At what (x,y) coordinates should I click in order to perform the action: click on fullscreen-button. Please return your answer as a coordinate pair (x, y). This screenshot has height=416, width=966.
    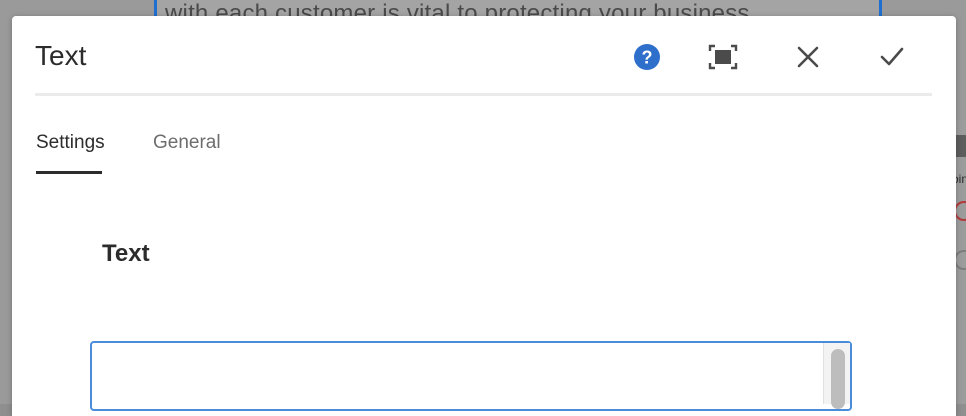
    Looking at the image, I should click on (723, 57).